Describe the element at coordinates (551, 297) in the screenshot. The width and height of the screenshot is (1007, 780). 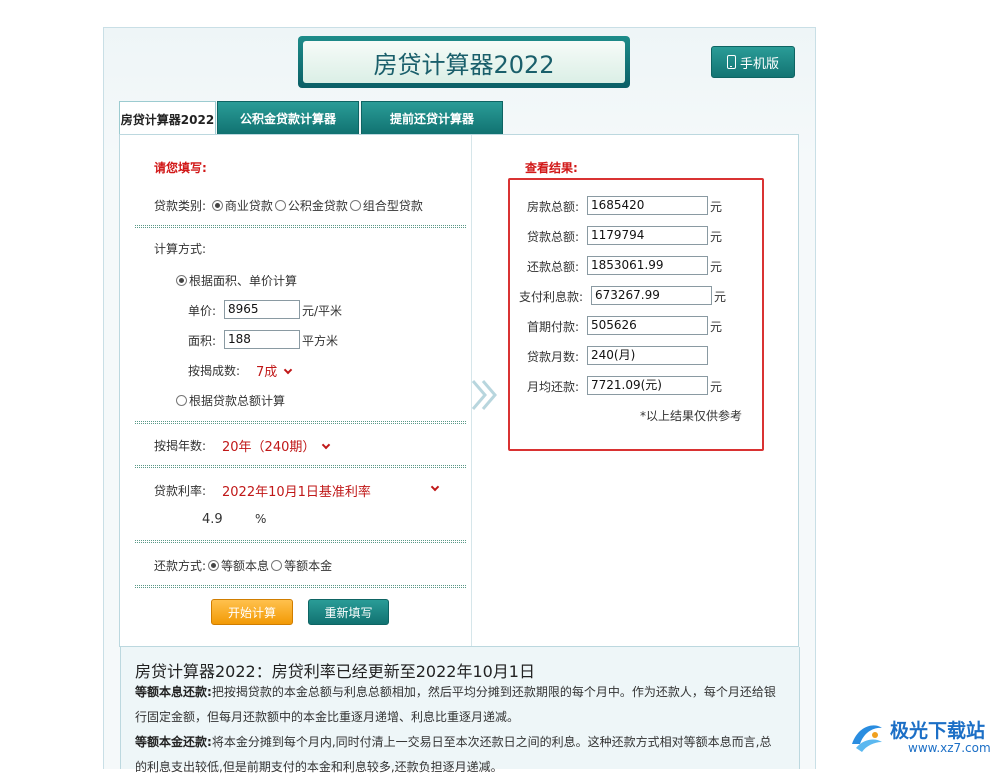
I see `result-interest-label: 支付利息款:` at that location.